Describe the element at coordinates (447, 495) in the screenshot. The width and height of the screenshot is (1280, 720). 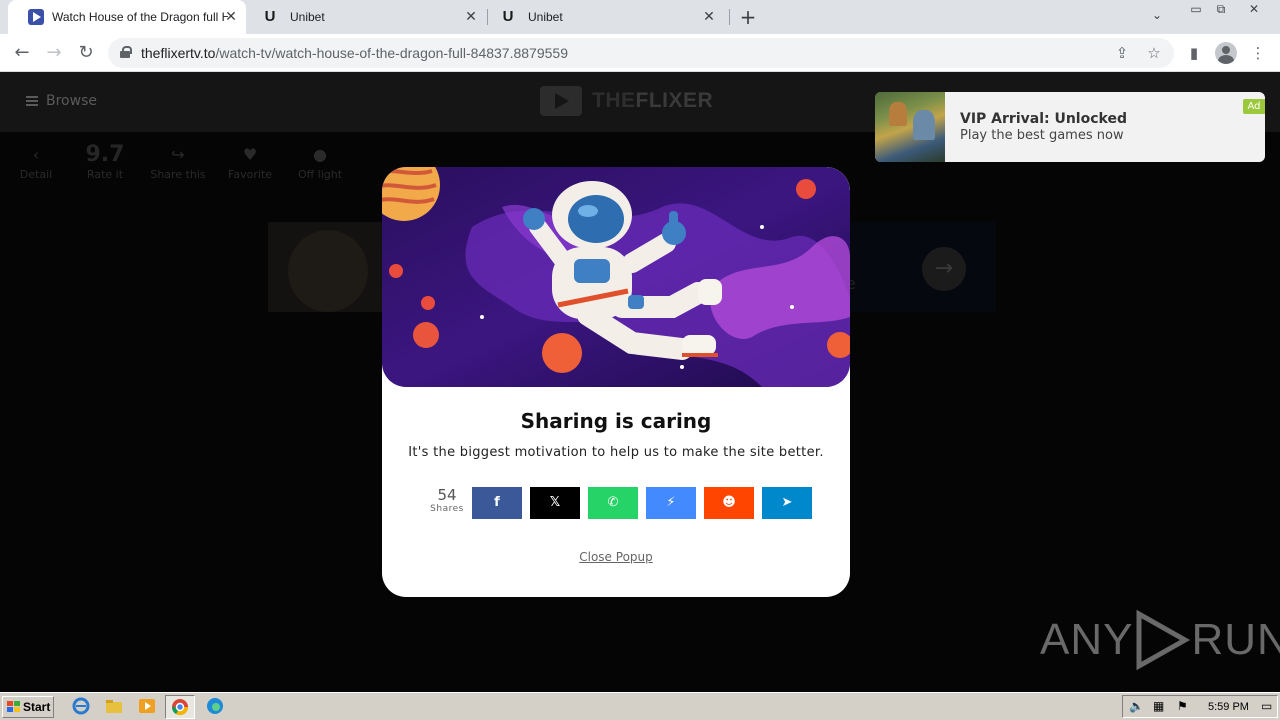
I see `share-count-number: 54` at that location.